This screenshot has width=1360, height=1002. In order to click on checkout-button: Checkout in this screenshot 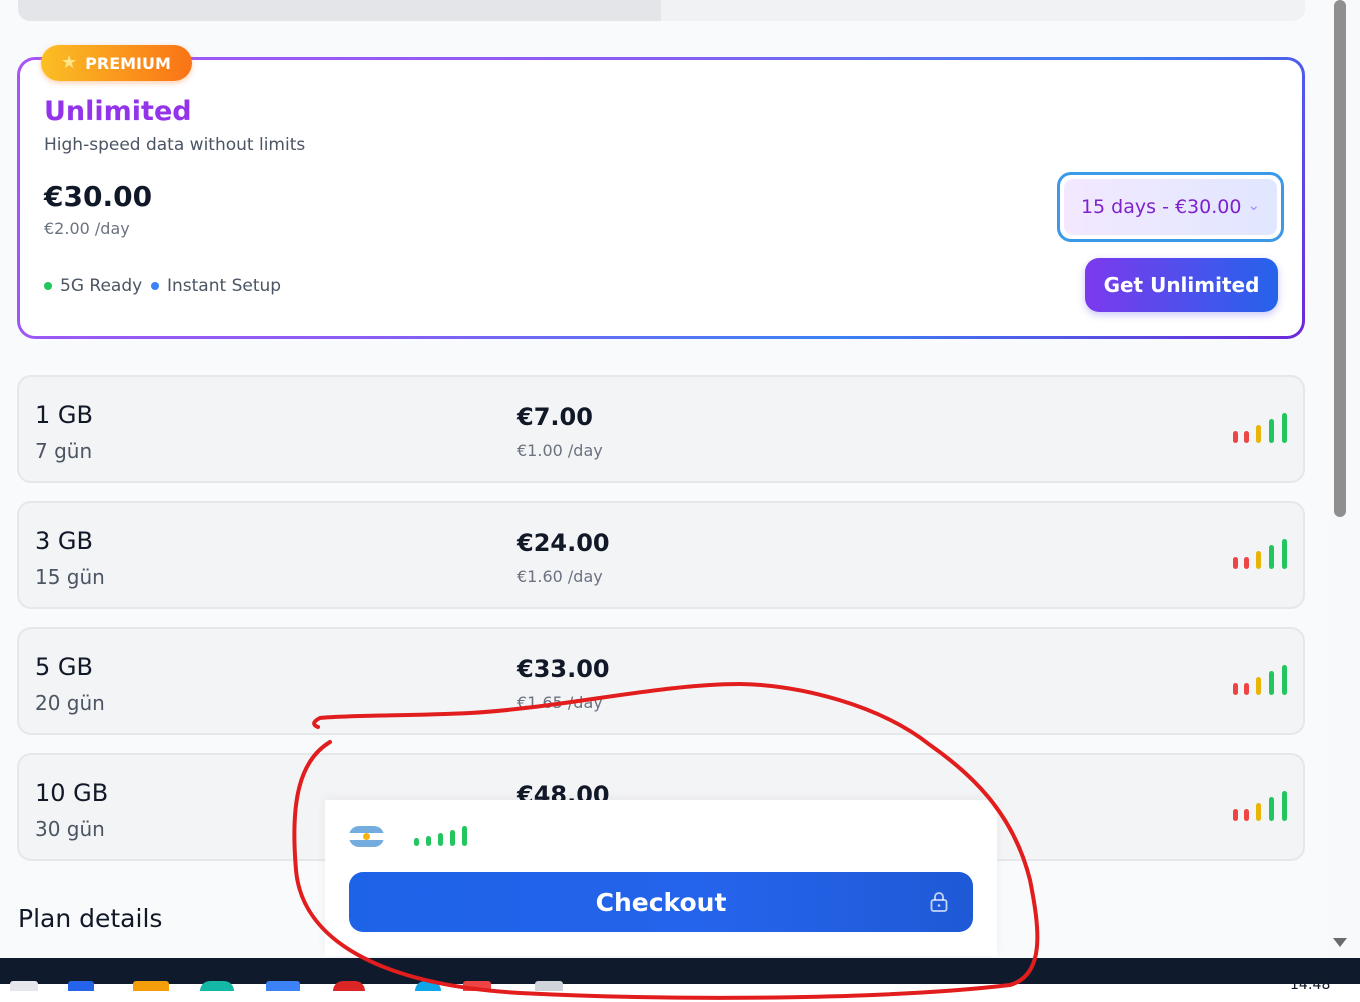, I will do `click(661, 902)`.